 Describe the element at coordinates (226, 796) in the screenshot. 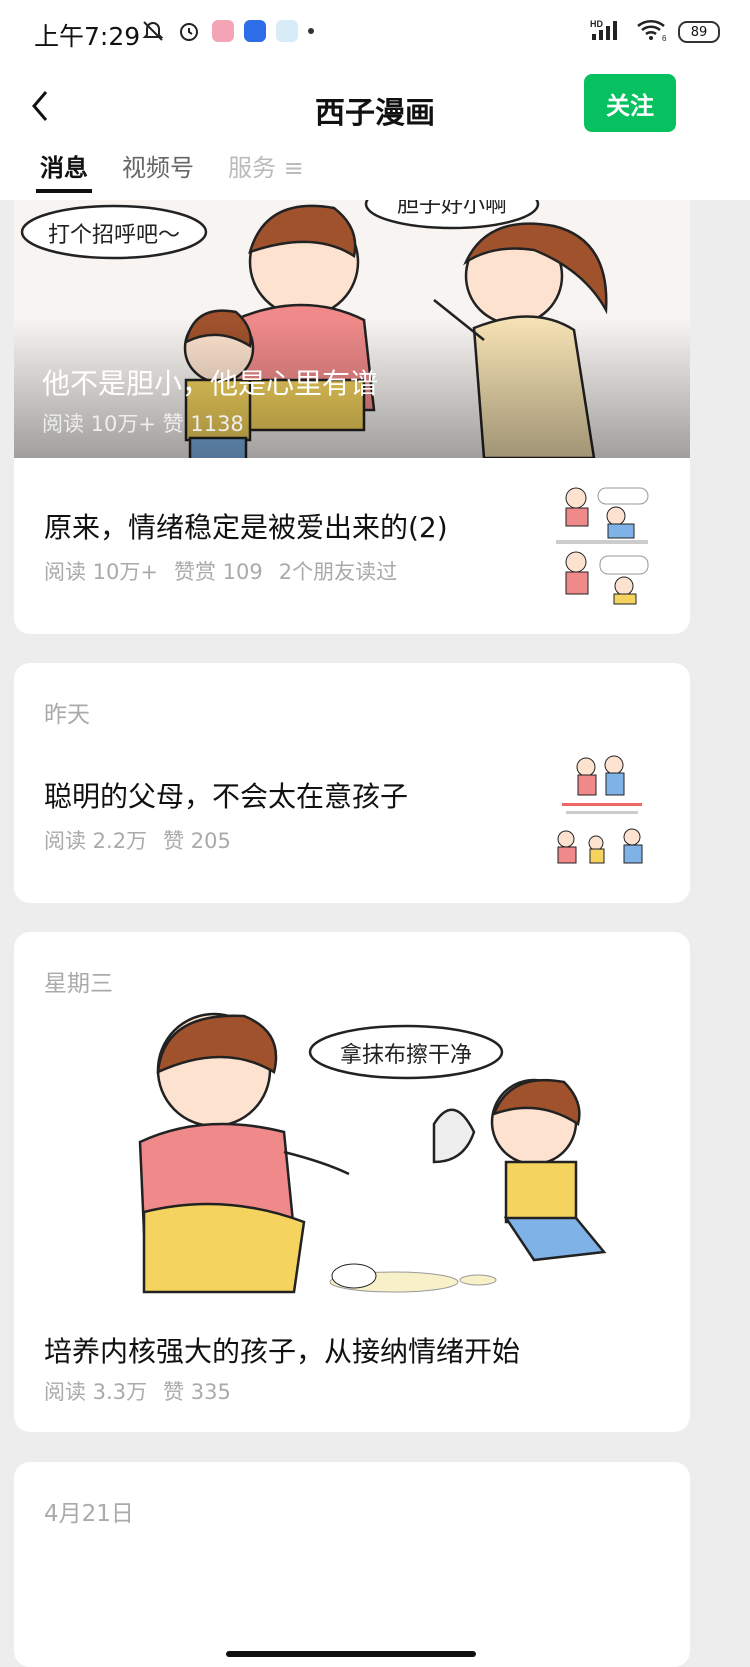

I see `article-title: 聪明的父母，不会太在意孩子` at that location.